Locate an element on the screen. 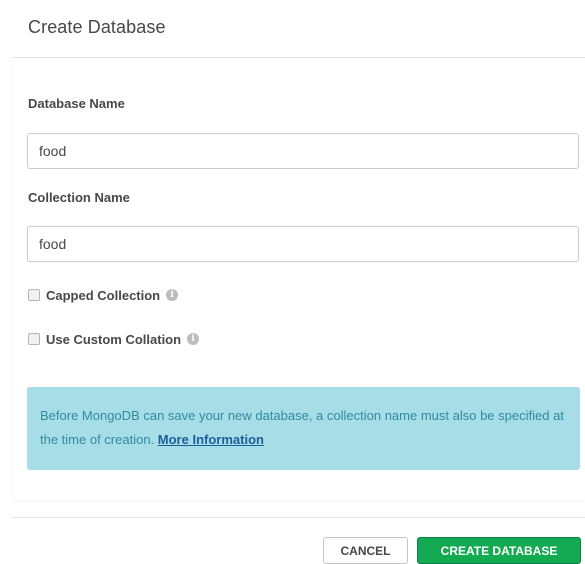 This screenshot has height=564, width=585. custom-collation-option: Use Custom Collation i is located at coordinates (114, 339).